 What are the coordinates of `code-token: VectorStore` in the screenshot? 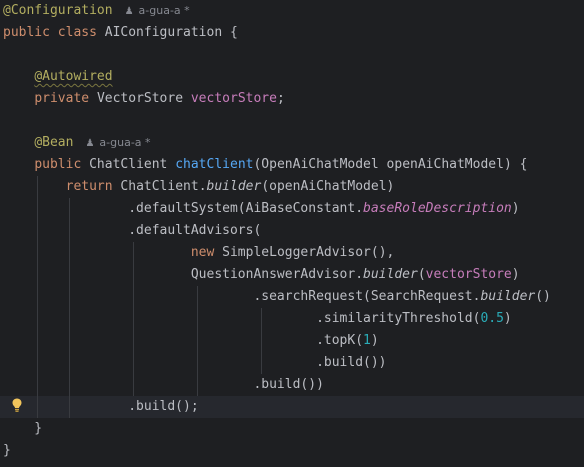 It's located at (143, 98).